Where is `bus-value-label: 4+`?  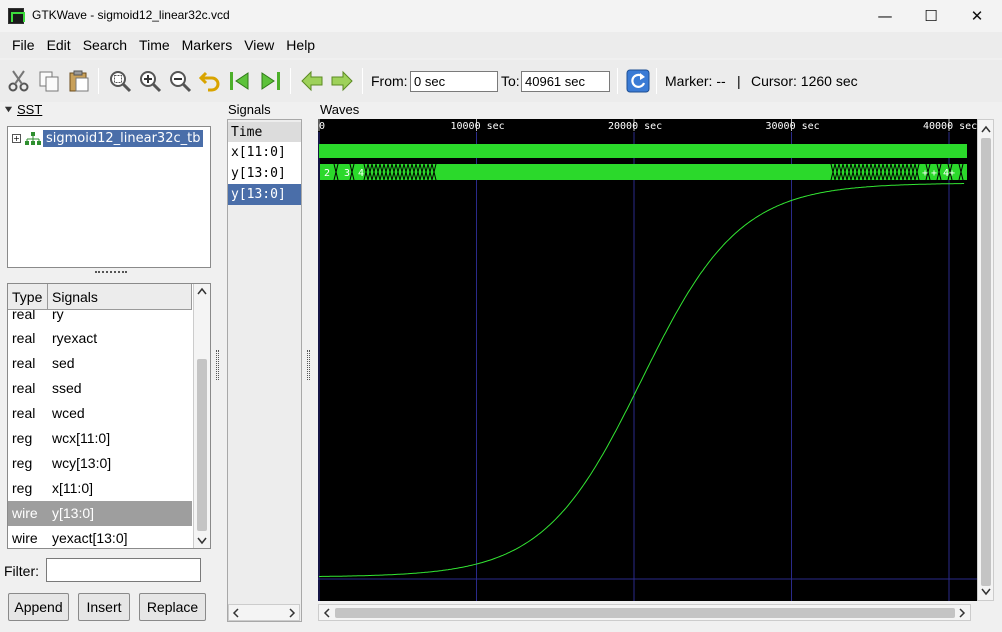
bus-value-label: 4+ is located at coordinates (949, 173).